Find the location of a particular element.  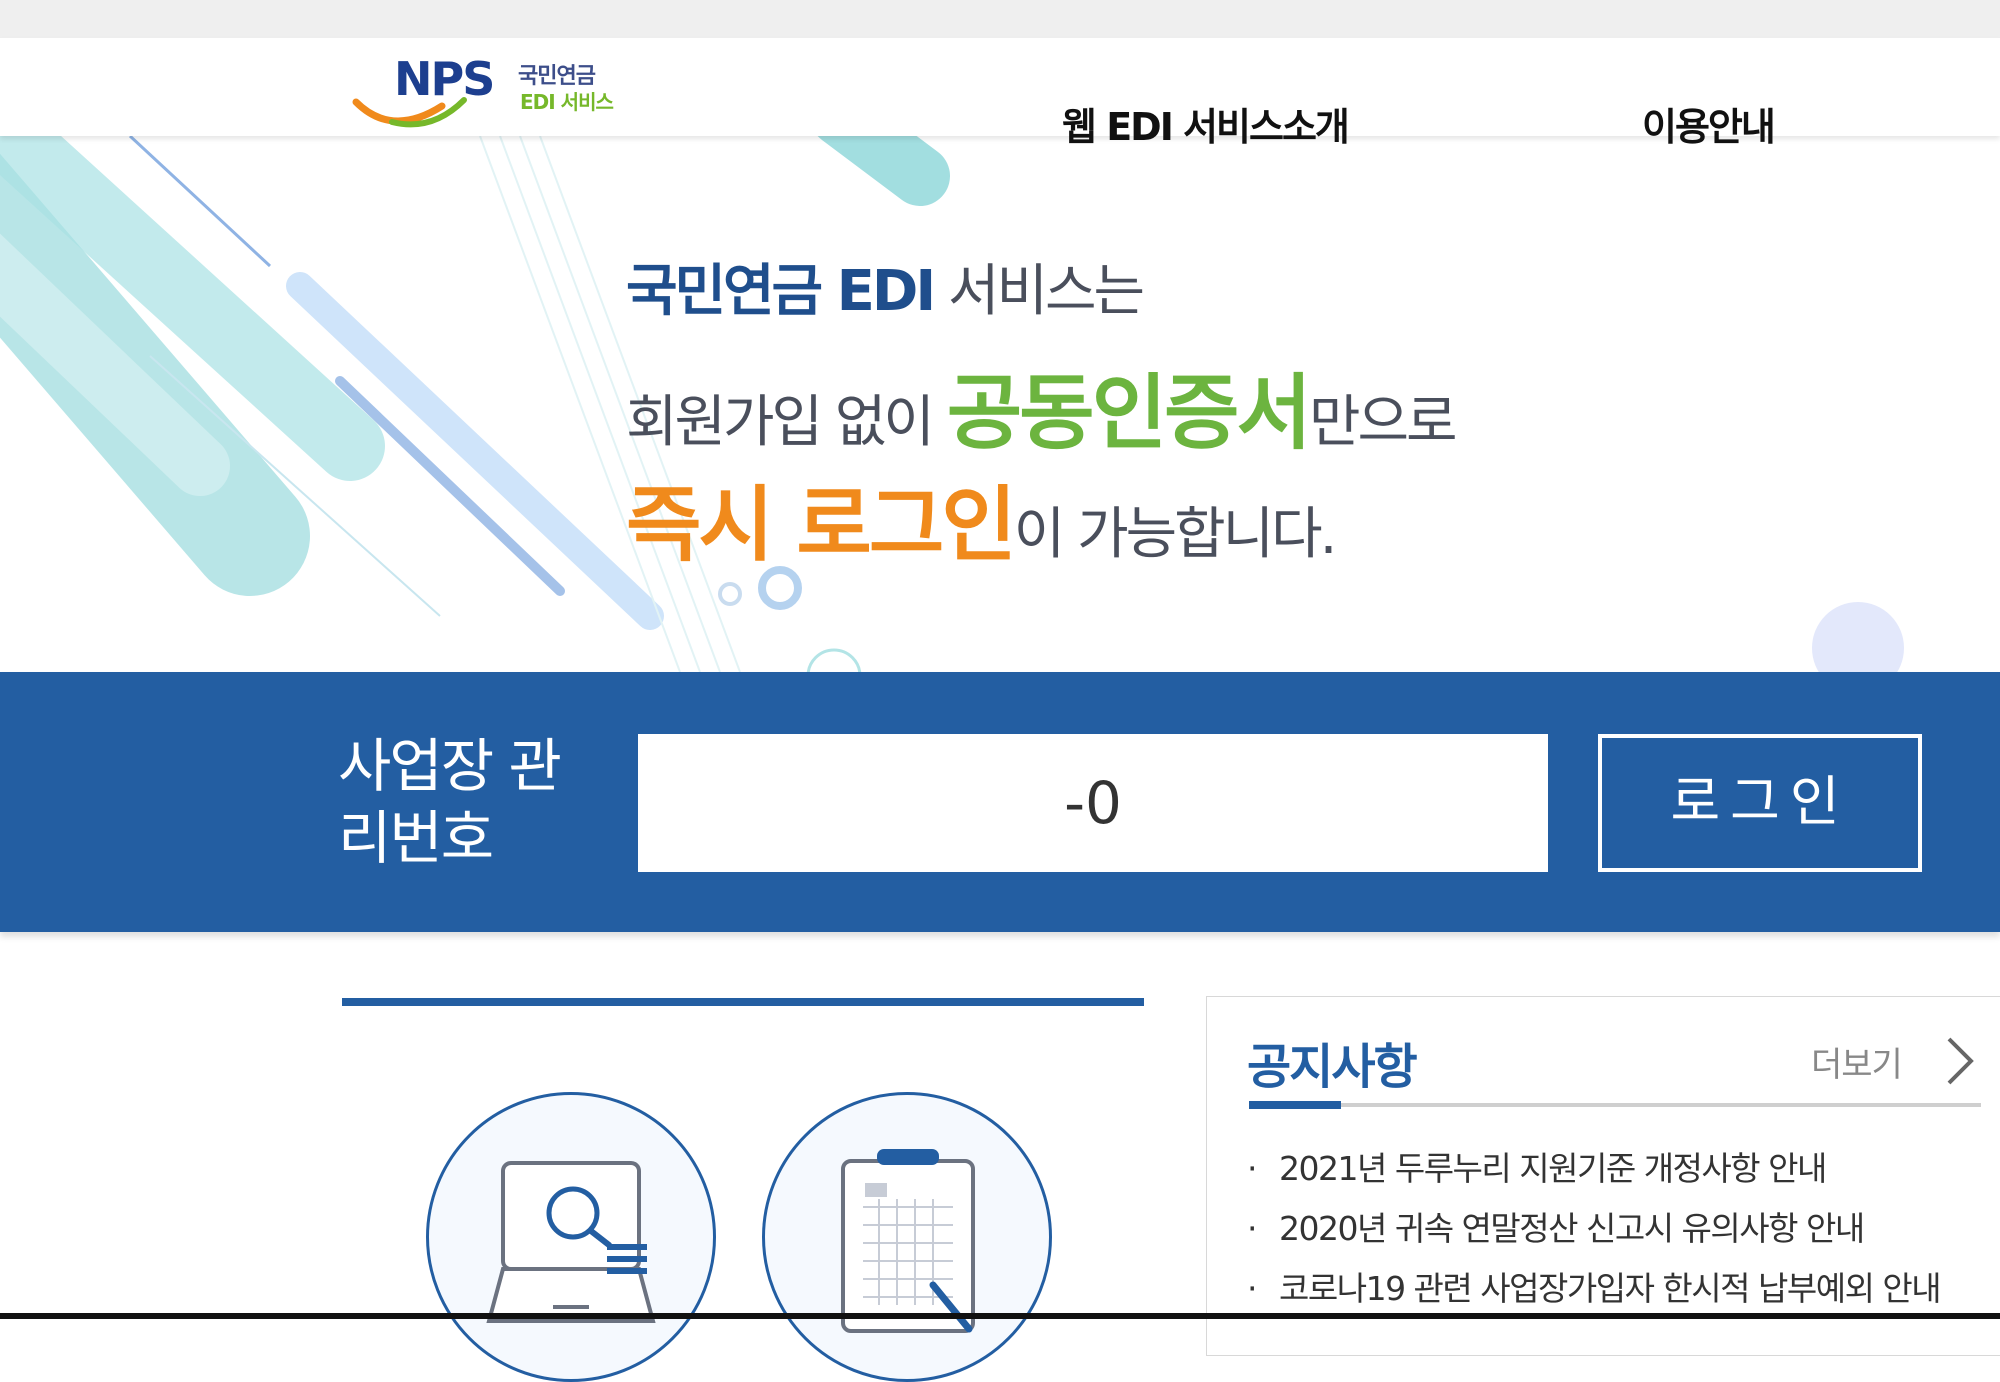

site-header: NPS 국민연금 EDI 서비스 웹 EDI 서비스소개 이용안내 is located at coordinates (1000, 93).